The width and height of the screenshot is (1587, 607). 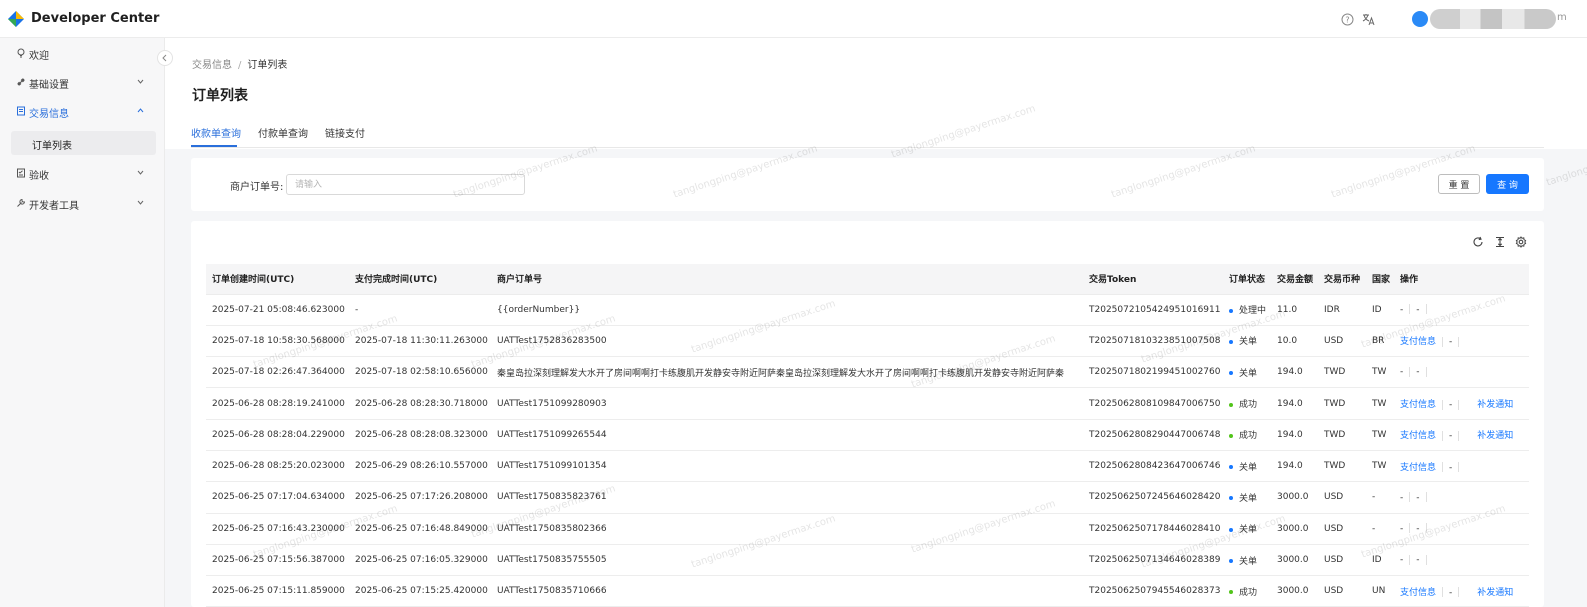 What do you see at coordinates (1342, 435) in the screenshot?
I see `cell-currency: TWD` at bounding box center [1342, 435].